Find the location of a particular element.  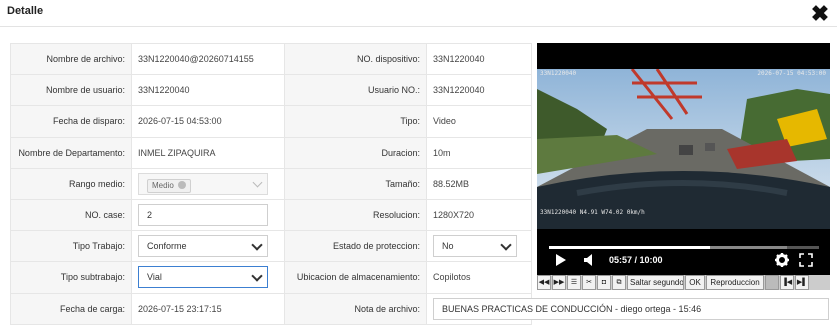

duracion-value: 10m is located at coordinates (479, 152).